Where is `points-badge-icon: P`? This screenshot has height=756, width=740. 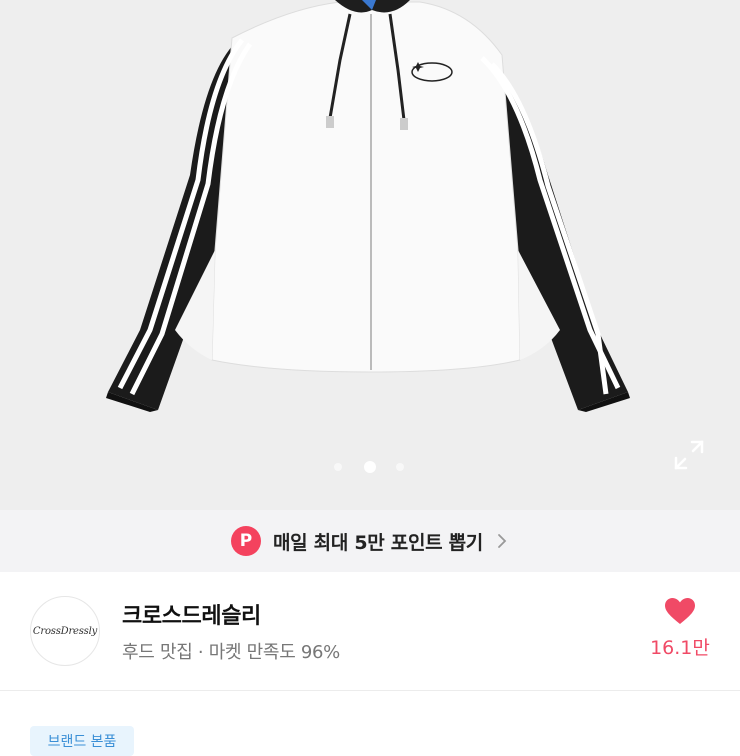 points-badge-icon: P is located at coordinates (246, 541).